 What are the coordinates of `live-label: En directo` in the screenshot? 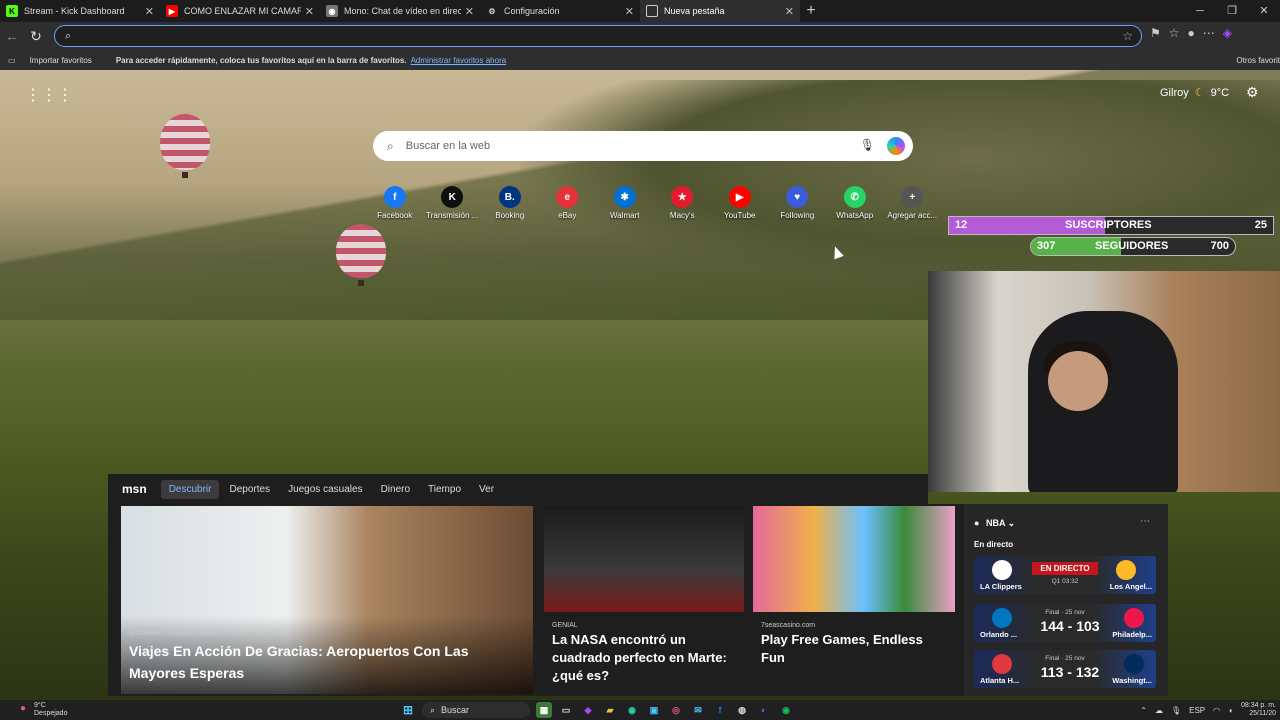 It's located at (994, 544).